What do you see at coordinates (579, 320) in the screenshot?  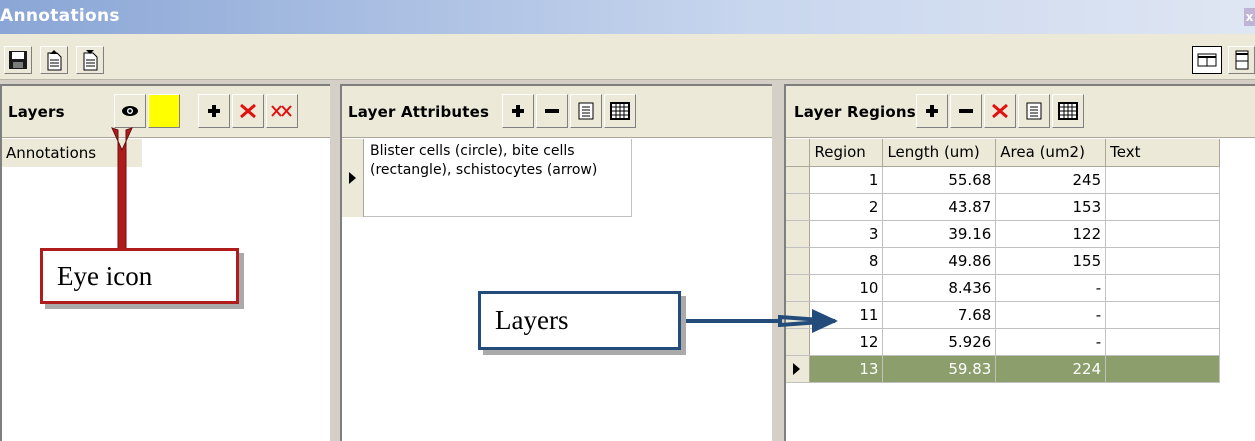 I see `layers-callout: Layers` at bounding box center [579, 320].